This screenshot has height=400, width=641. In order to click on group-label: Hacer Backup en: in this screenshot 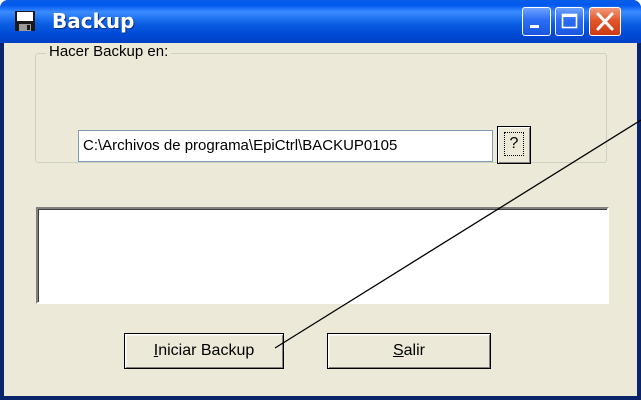, I will do `click(109, 51)`.